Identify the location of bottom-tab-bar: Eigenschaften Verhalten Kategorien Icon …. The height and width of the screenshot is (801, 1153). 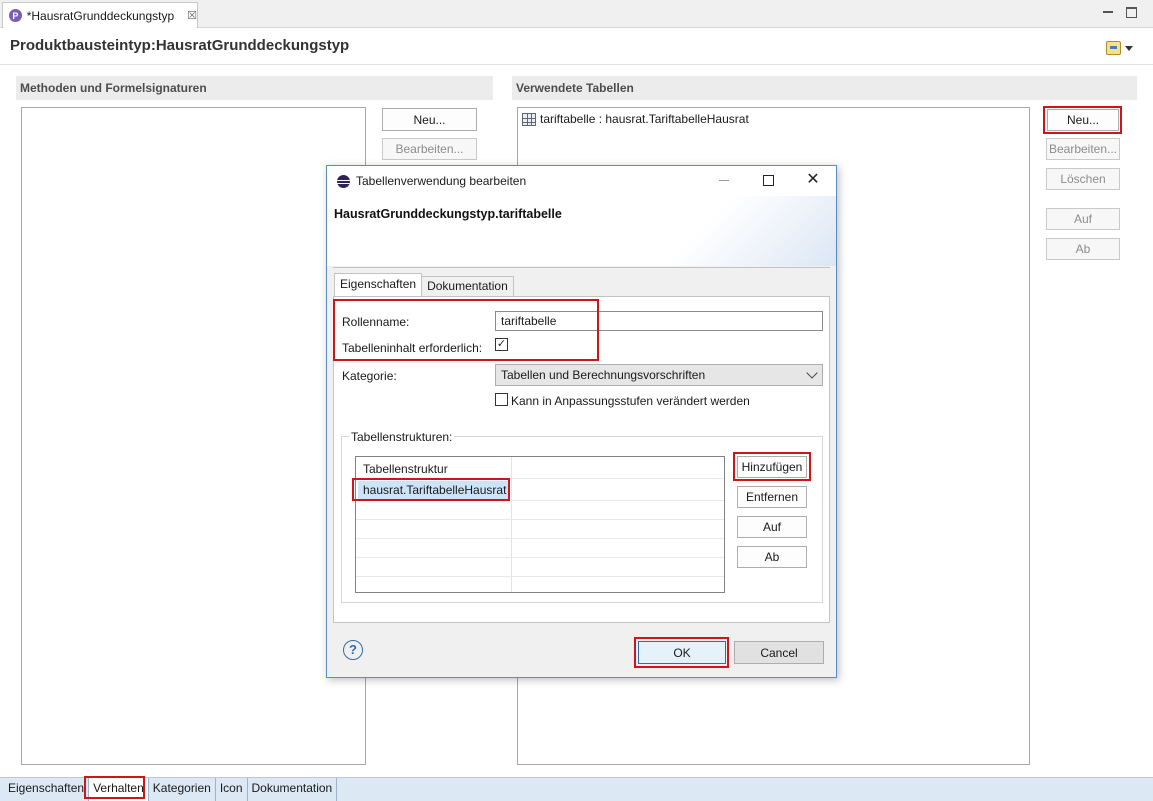
(576, 789).